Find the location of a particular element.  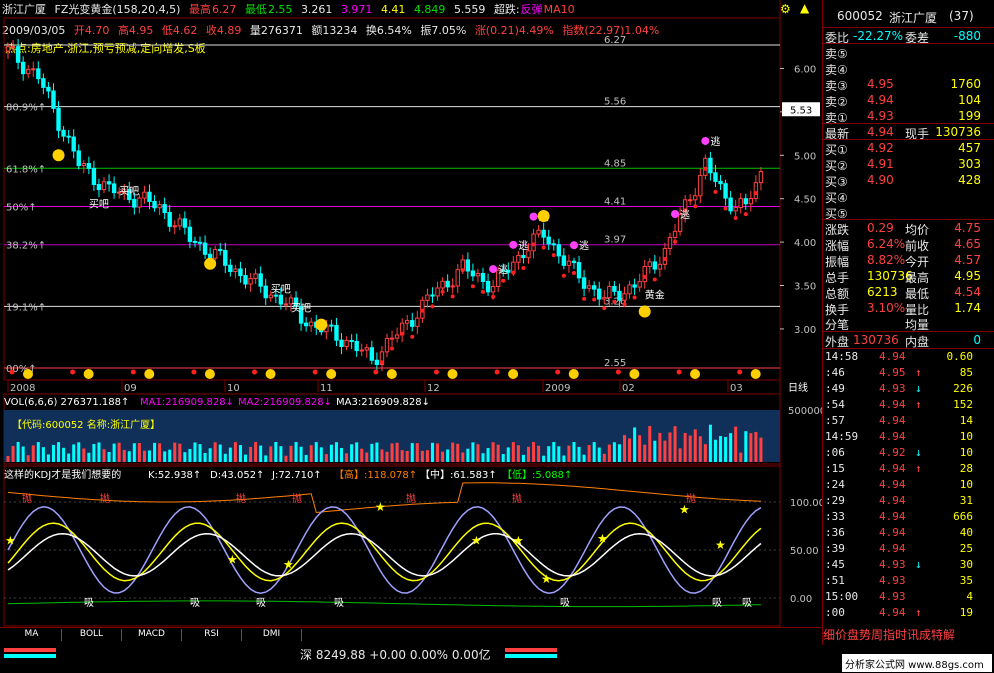

sell-row: 卖① 4.93 199 is located at coordinates (908, 116).